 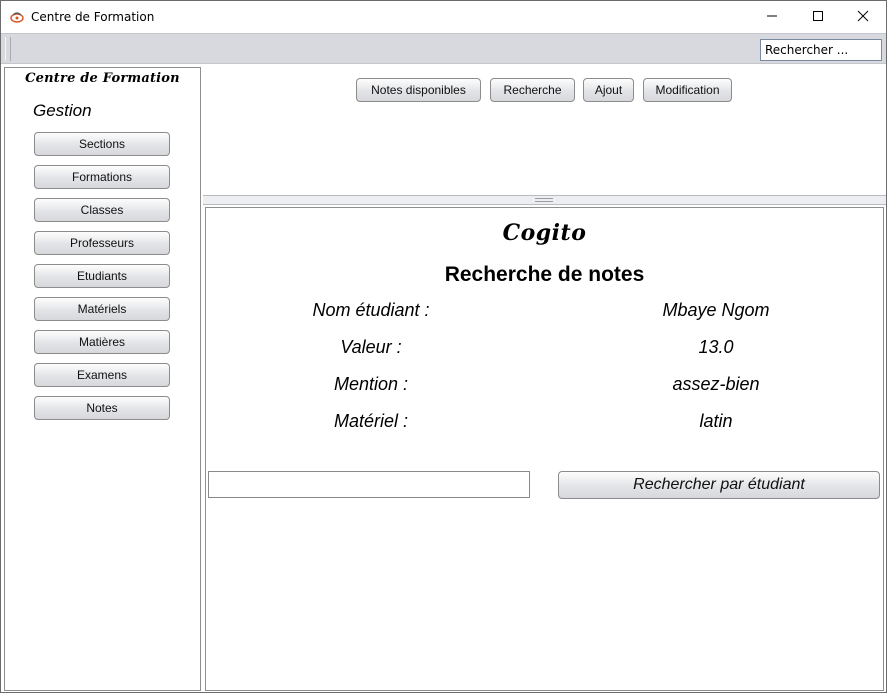 I want to click on sidebar-item-label: Examens, so click(x=102, y=375).